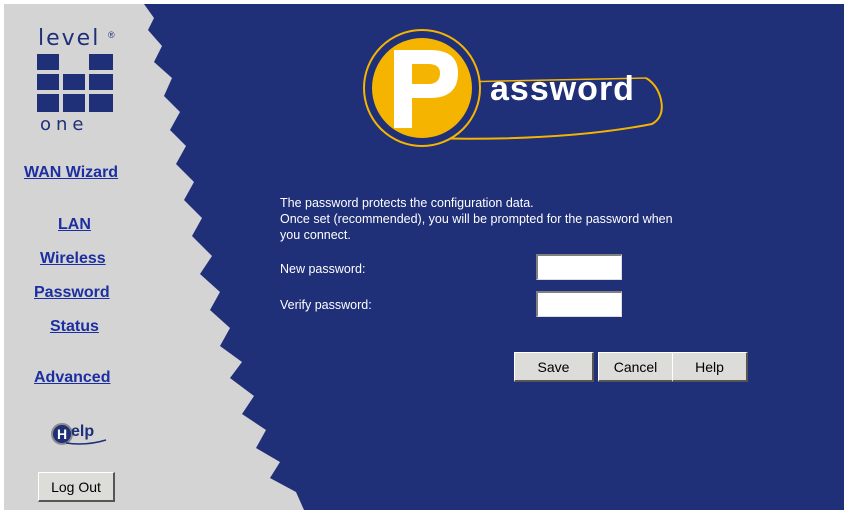 The image size is (848, 514). I want to click on nav-advanced: Advanced, so click(72, 378).